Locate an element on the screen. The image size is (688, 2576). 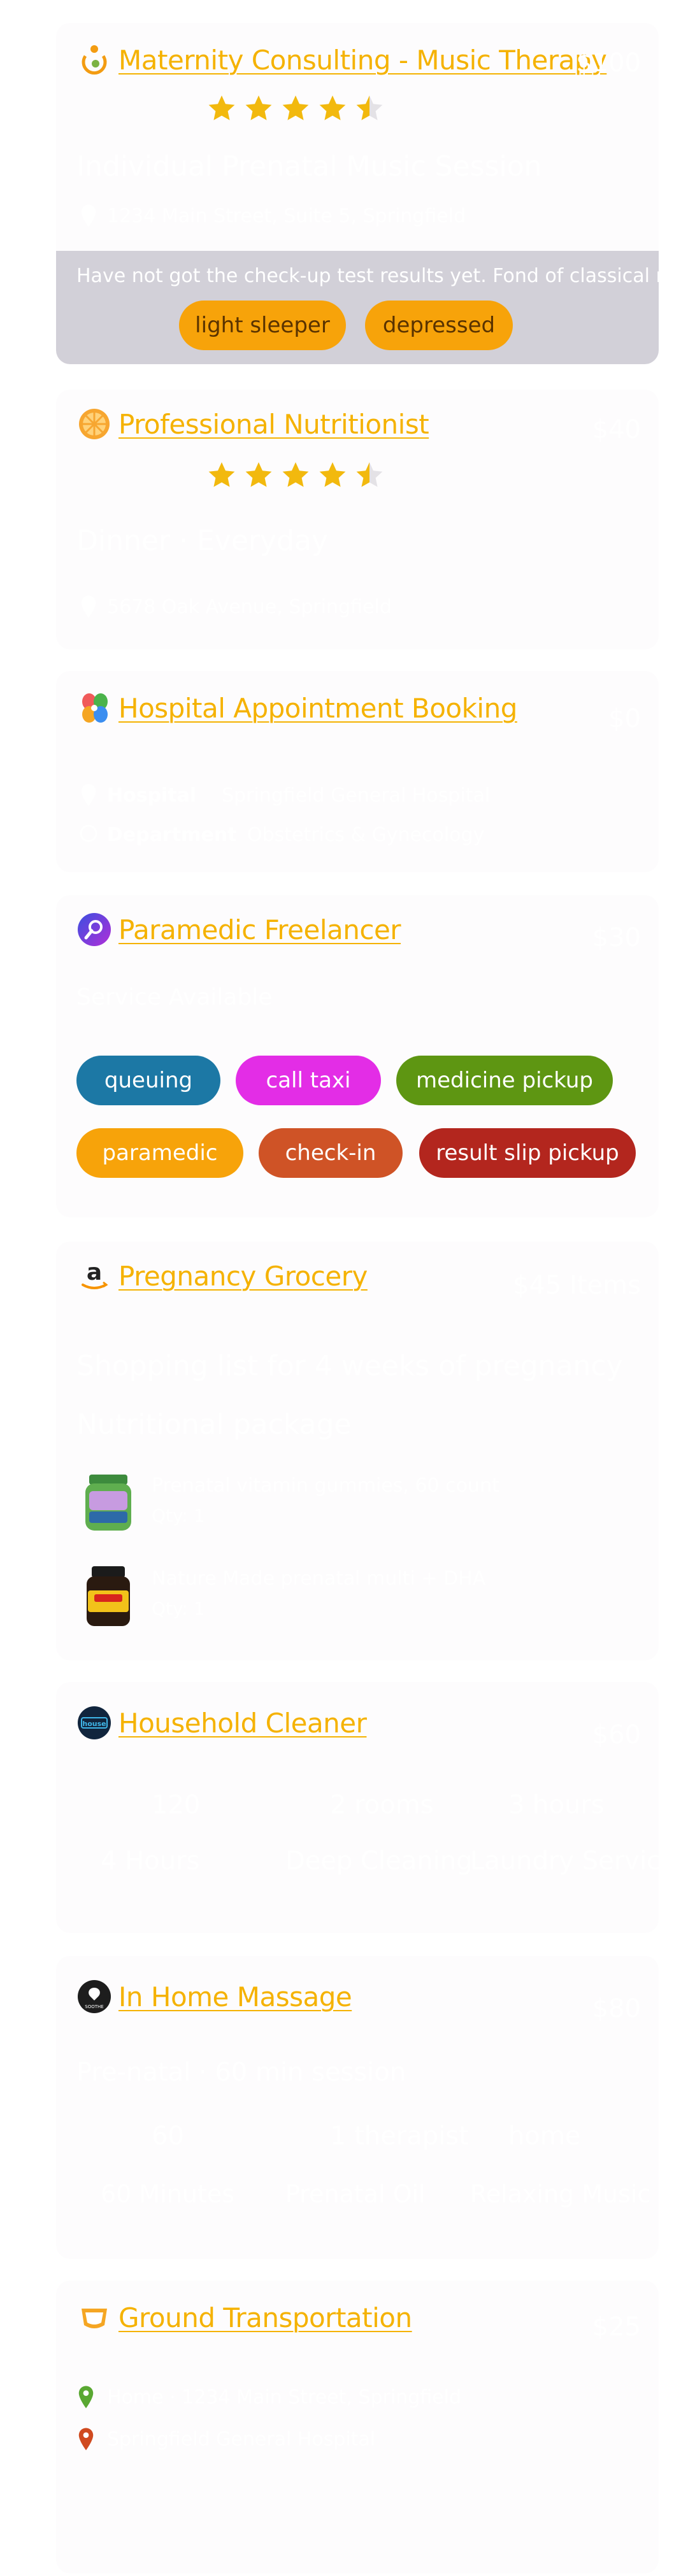
transport-cup-icon is located at coordinates (94, 2317).